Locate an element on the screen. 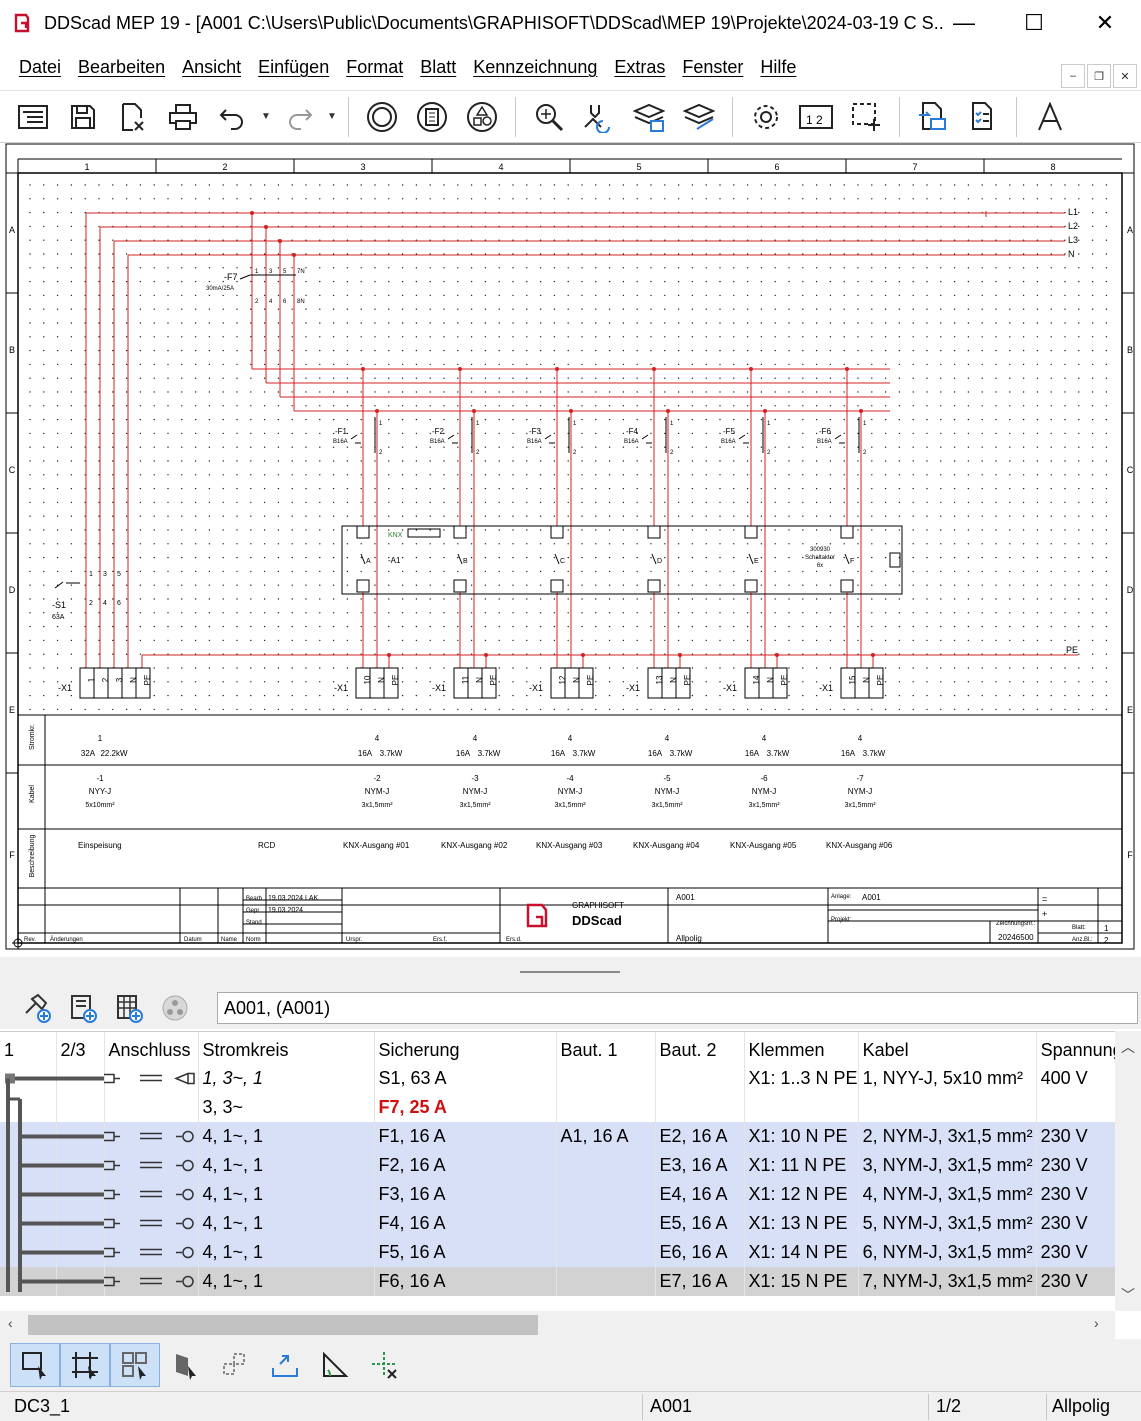 The width and height of the screenshot is (1141, 1421). panel-splitter is located at coordinates (570, 972).